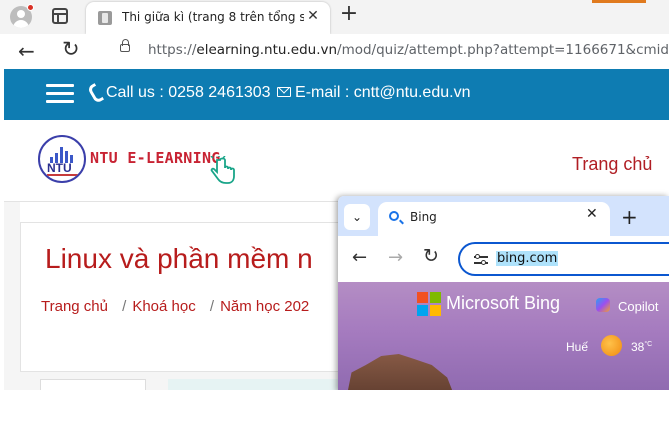 Image resolution: width=669 pixels, height=440 pixels. What do you see at coordinates (30, 7) in the screenshot?
I see `notification-dot` at bounding box center [30, 7].